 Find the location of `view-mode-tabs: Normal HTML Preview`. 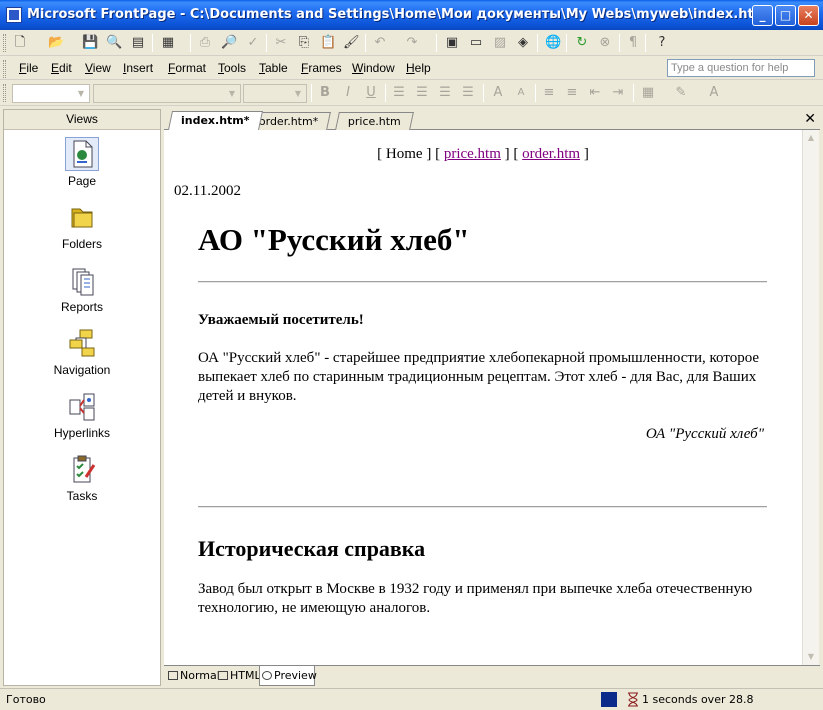

view-mode-tabs: Normal HTML Preview is located at coordinates (492, 675).